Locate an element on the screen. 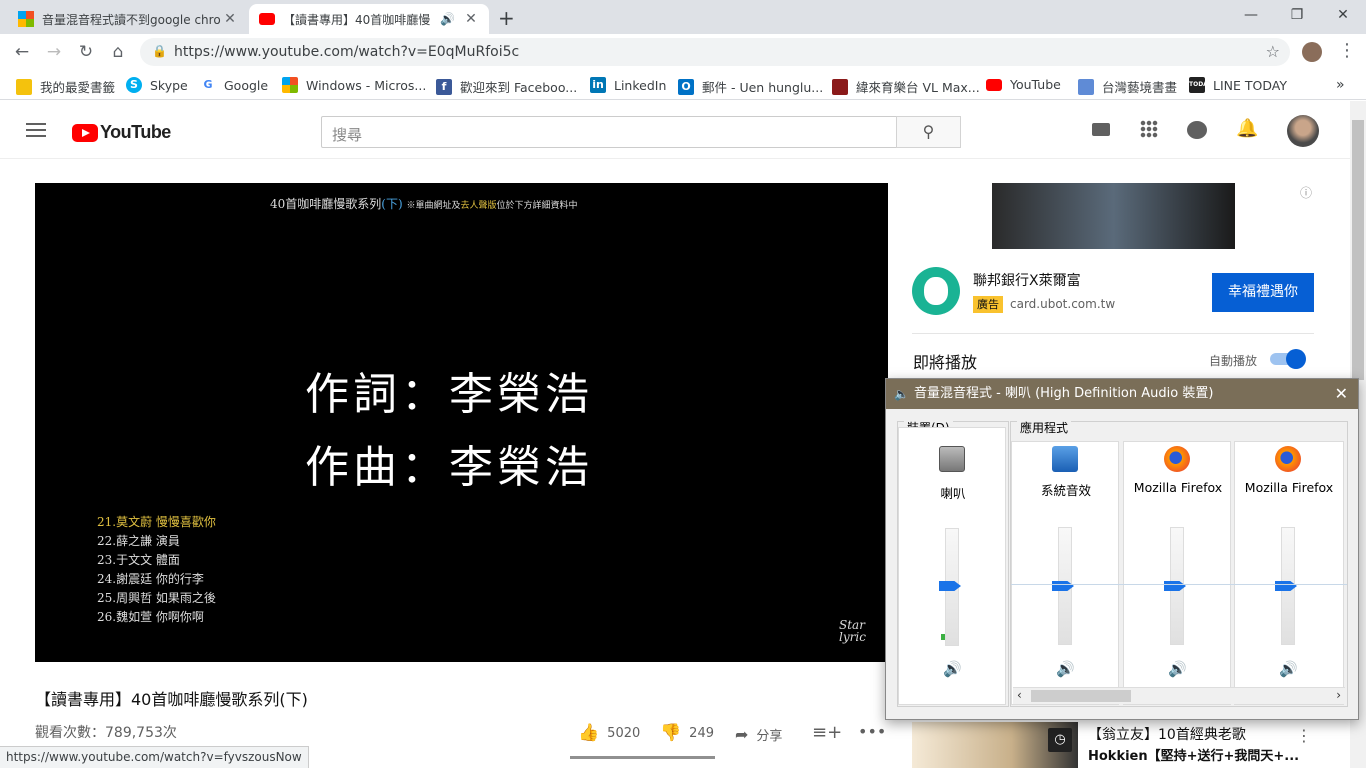 The width and height of the screenshot is (1366, 768). firefox-icon is located at coordinates (1288, 459).